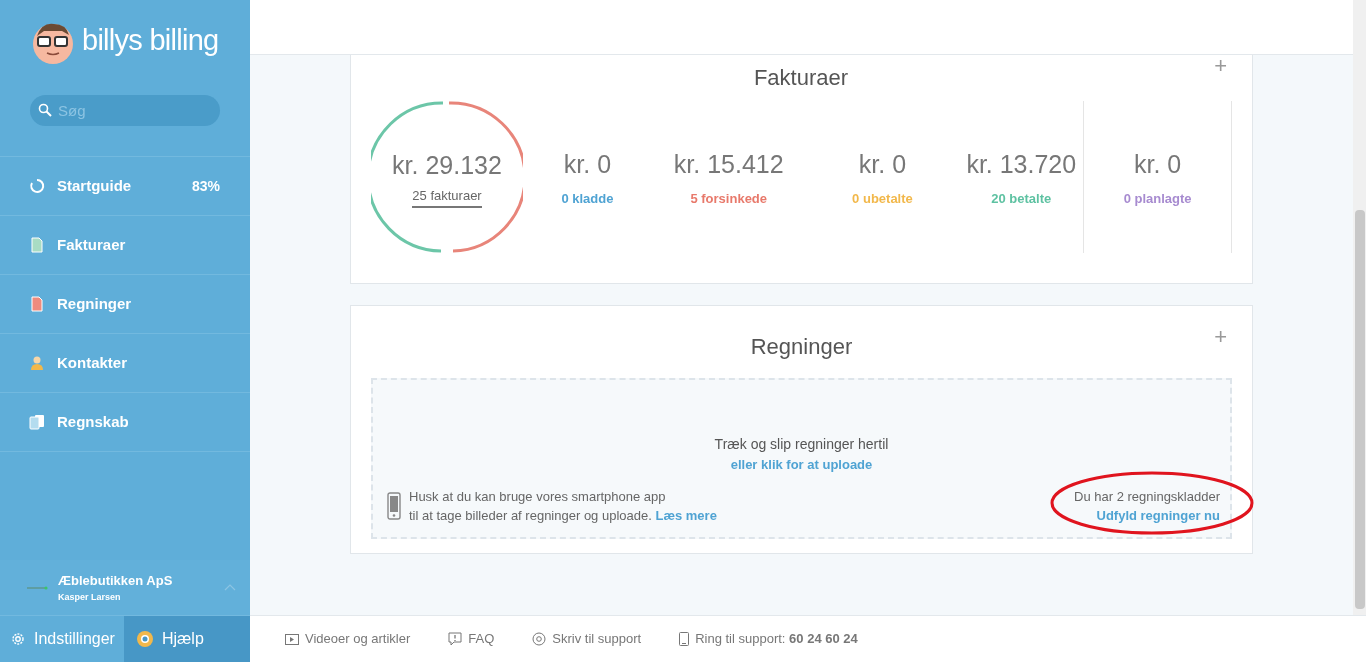 The height and width of the screenshot is (662, 1366). What do you see at coordinates (348, 639) in the screenshot?
I see `footer-link: Videoer og artikler` at bounding box center [348, 639].